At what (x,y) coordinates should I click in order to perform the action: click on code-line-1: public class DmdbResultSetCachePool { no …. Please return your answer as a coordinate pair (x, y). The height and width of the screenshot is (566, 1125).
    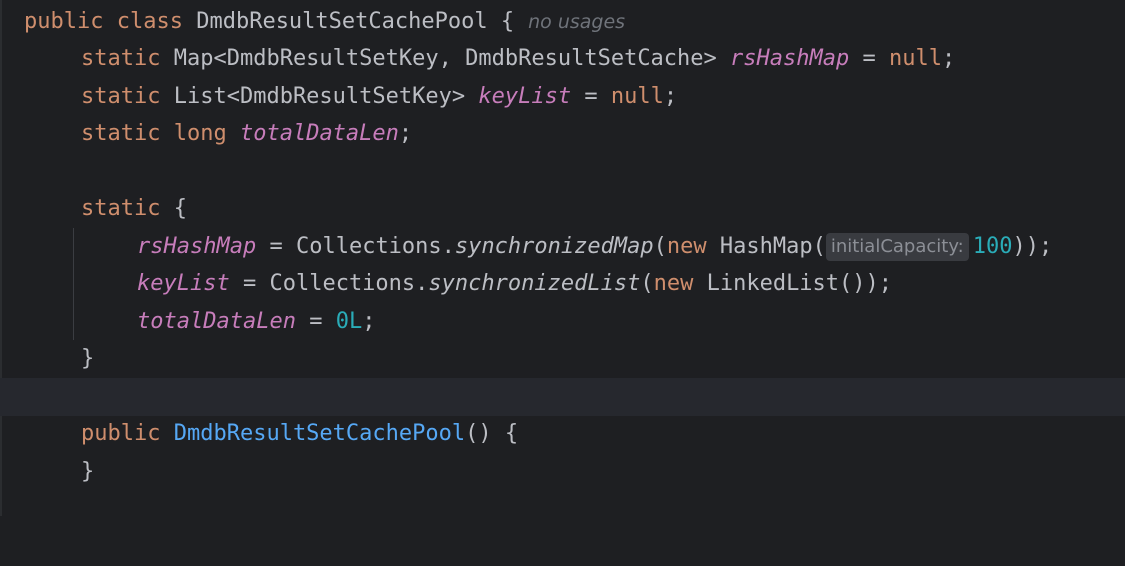
    Looking at the image, I should click on (562, 22).